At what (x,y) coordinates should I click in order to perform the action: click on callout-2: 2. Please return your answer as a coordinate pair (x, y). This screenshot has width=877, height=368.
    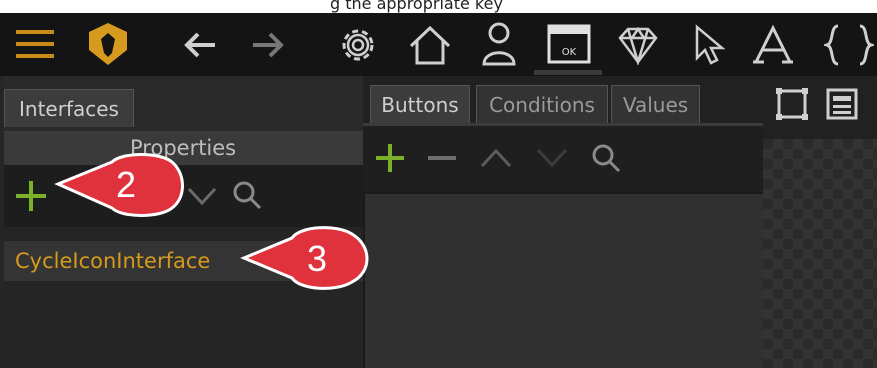
    Looking at the image, I should click on (120, 185).